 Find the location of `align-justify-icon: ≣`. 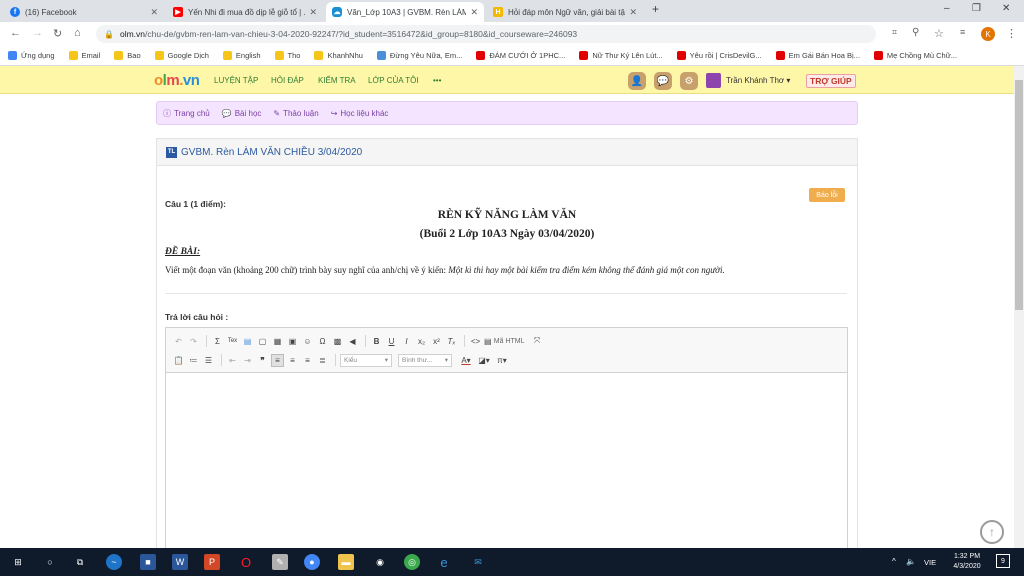

align-justify-icon: ≣ is located at coordinates (322, 360).